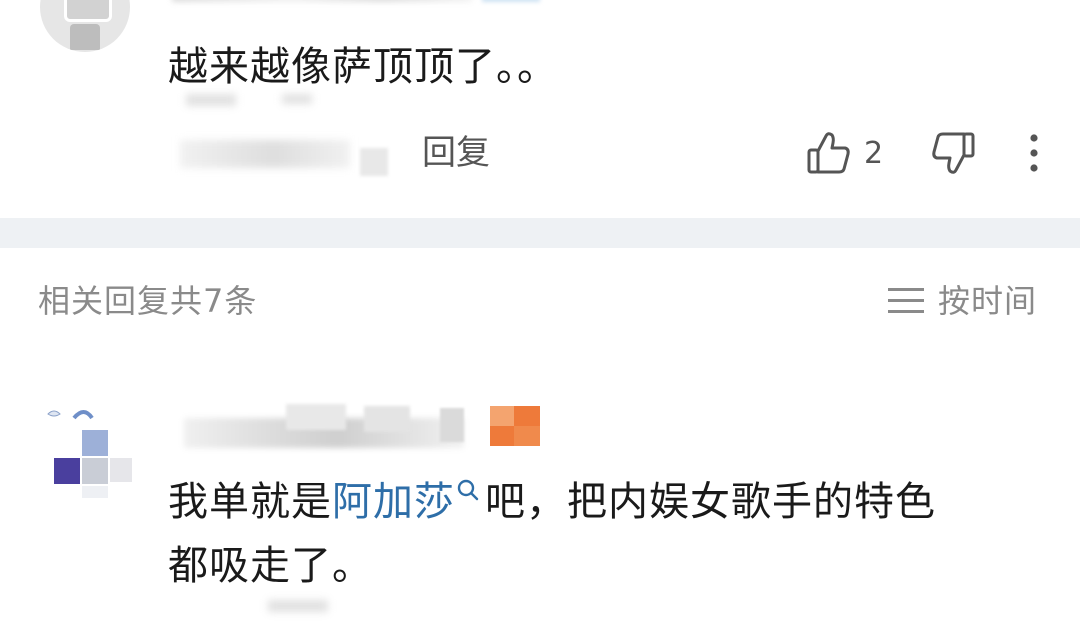  I want to click on avatar-face-shape, so click(88, 11).